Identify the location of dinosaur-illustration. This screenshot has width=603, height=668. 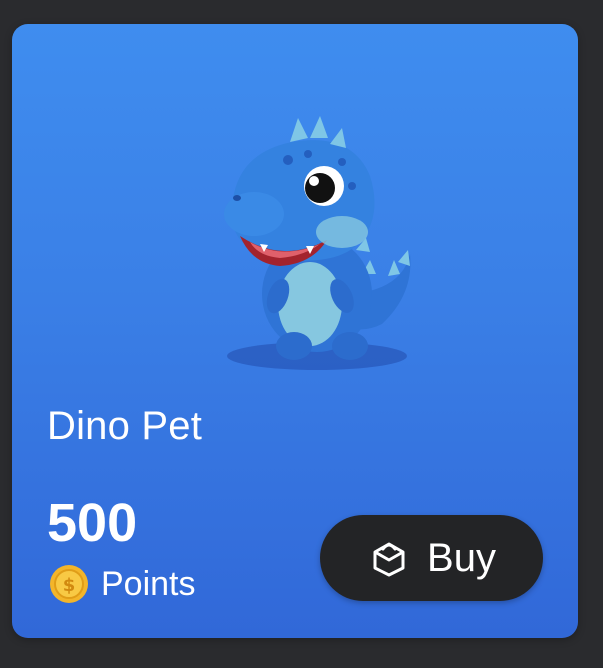
(317, 243).